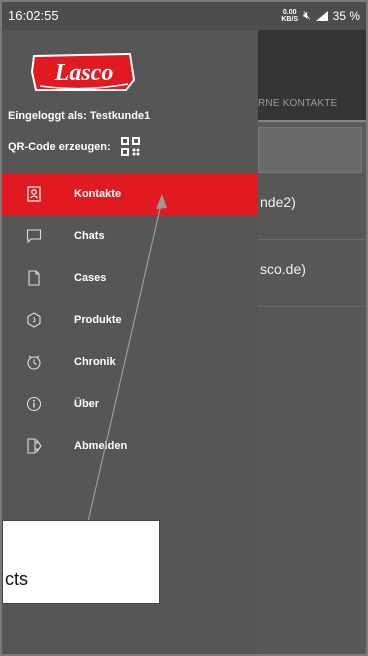 The height and width of the screenshot is (656, 368). What do you see at coordinates (79, 116) in the screenshot?
I see `logged-in-label: Eingeloggt als: Testkunde1` at bounding box center [79, 116].